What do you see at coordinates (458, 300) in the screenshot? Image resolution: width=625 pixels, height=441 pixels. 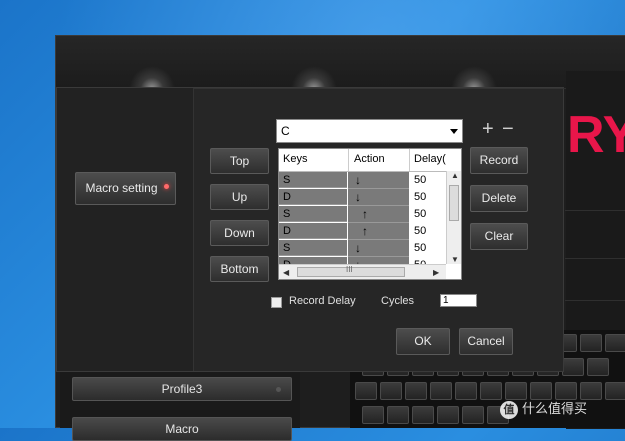 I see `cycles-field: 1` at bounding box center [458, 300].